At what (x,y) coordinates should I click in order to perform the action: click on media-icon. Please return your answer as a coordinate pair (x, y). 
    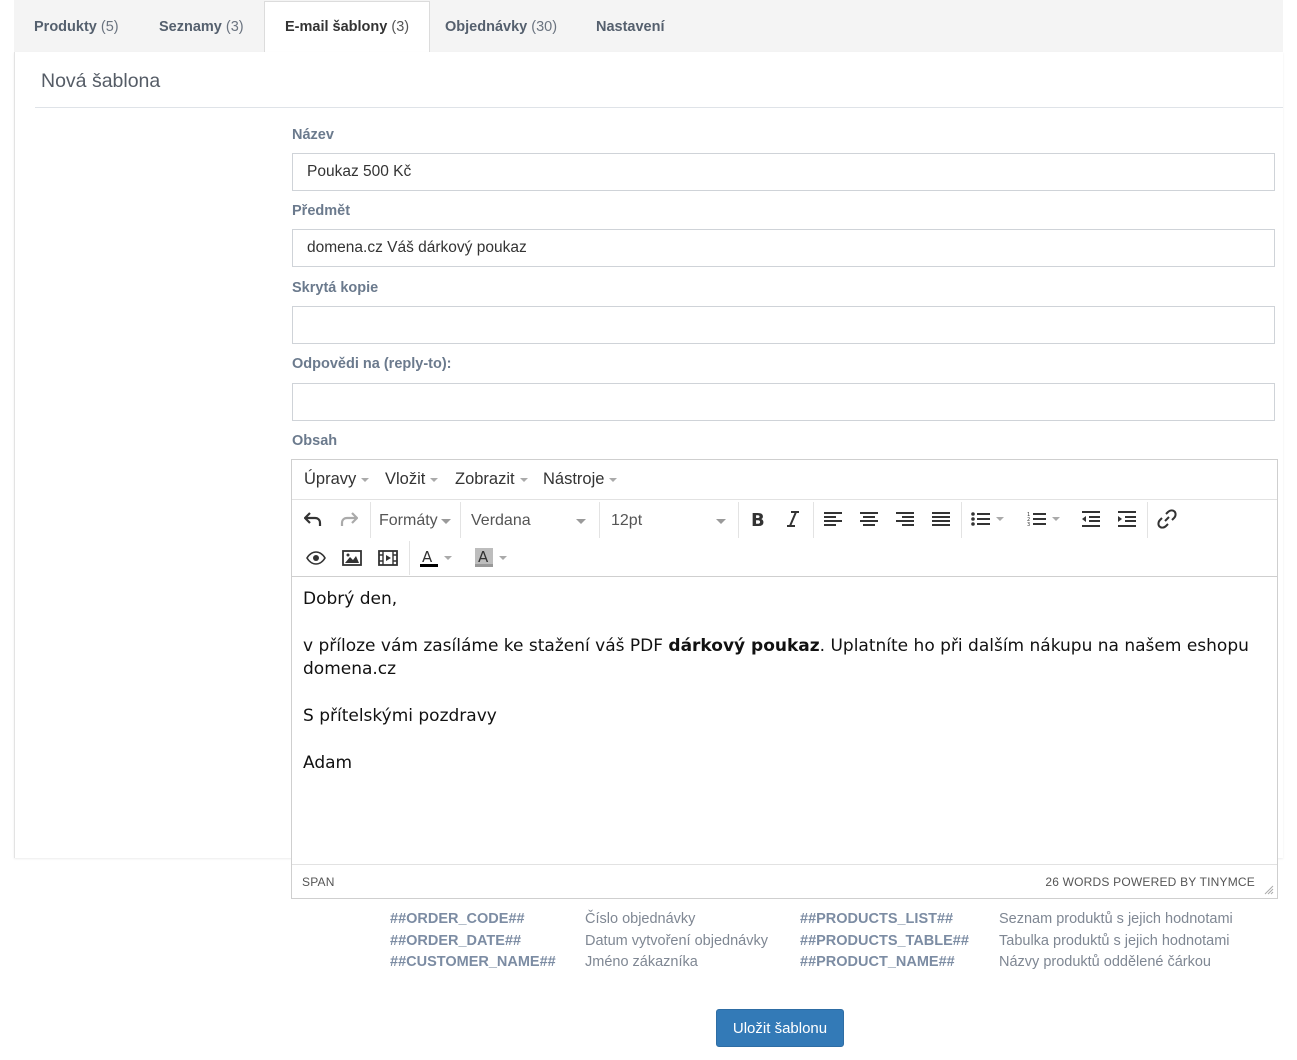
    Looking at the image, I should click on (388, 558).